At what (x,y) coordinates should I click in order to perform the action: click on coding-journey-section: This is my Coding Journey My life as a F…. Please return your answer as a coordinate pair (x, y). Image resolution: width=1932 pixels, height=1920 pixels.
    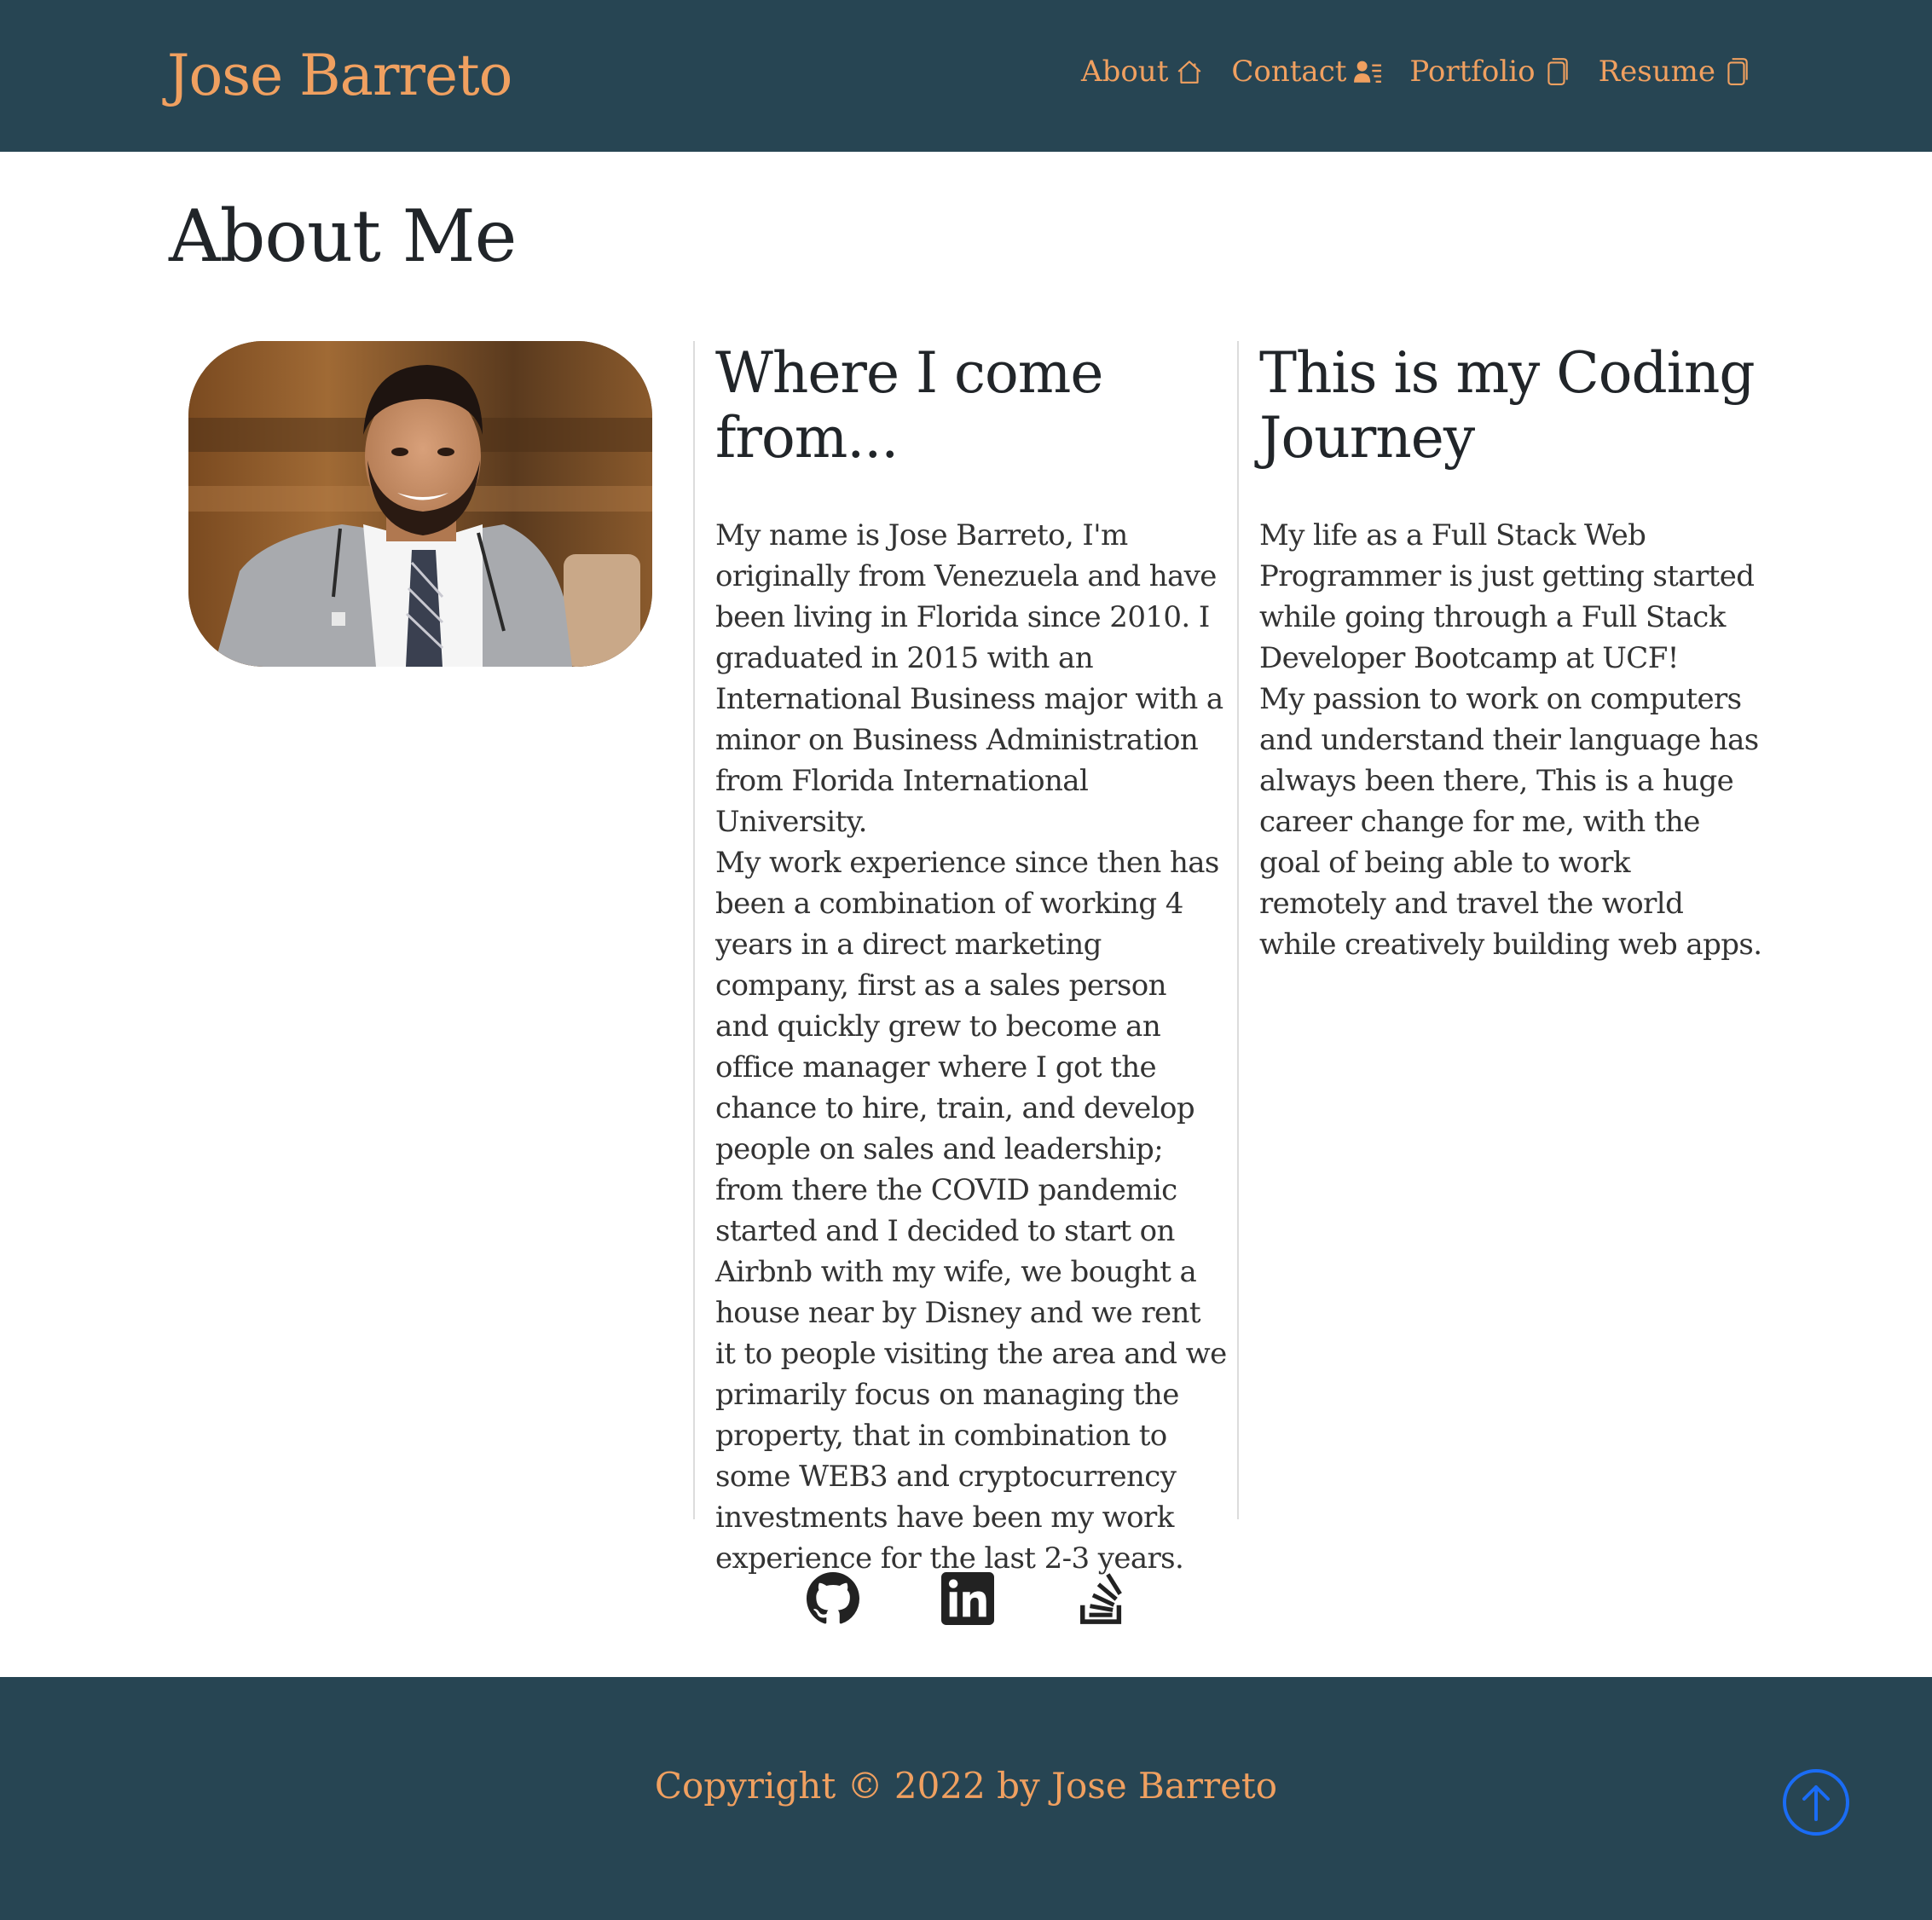
    Looking at the image, I should click on (1510, 653).